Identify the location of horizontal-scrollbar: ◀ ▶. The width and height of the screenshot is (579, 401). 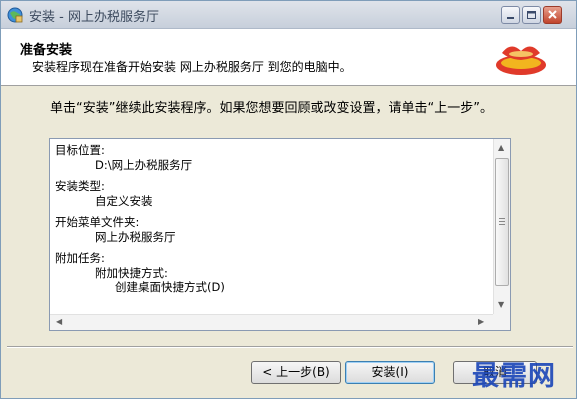
(272, 322).